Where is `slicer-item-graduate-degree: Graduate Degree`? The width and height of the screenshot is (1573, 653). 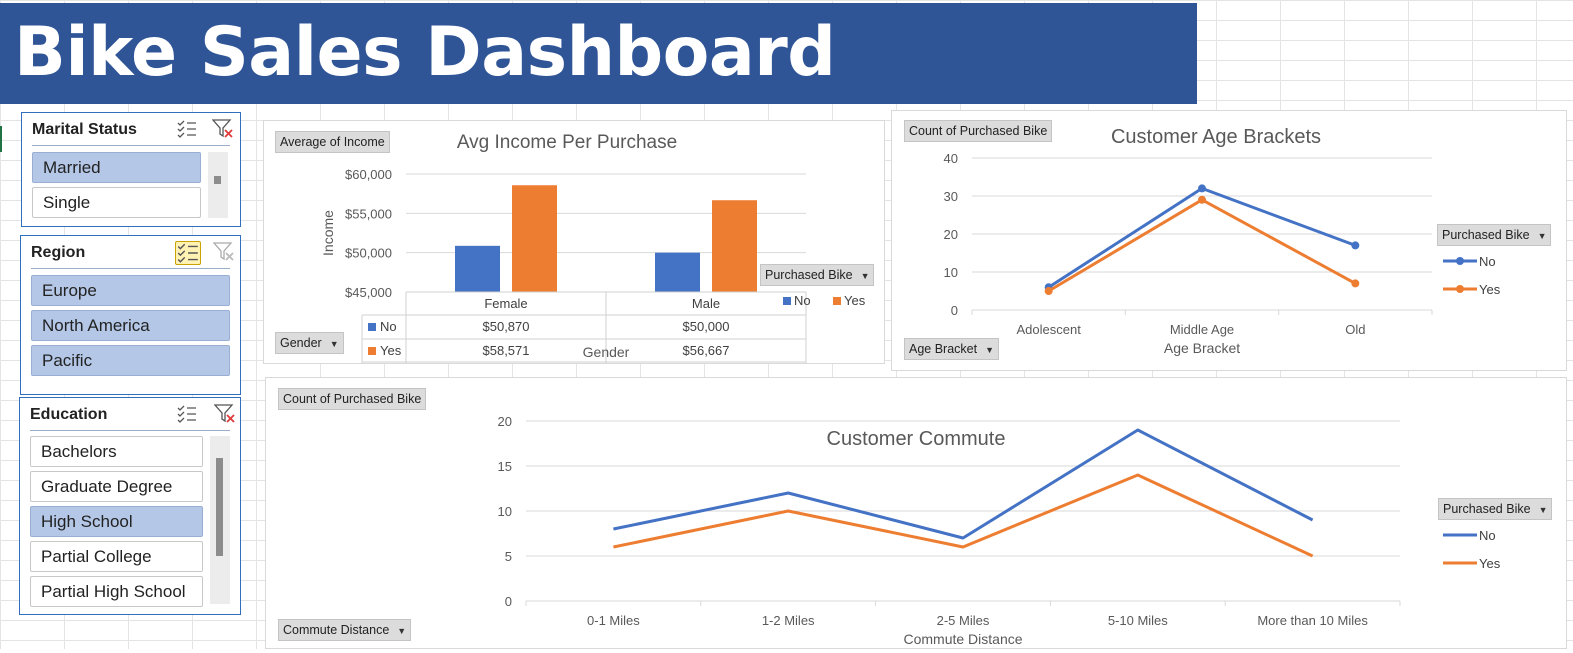 slicer-item-graduate-degree: Graduate Degree is located at coordinates (116, 486).